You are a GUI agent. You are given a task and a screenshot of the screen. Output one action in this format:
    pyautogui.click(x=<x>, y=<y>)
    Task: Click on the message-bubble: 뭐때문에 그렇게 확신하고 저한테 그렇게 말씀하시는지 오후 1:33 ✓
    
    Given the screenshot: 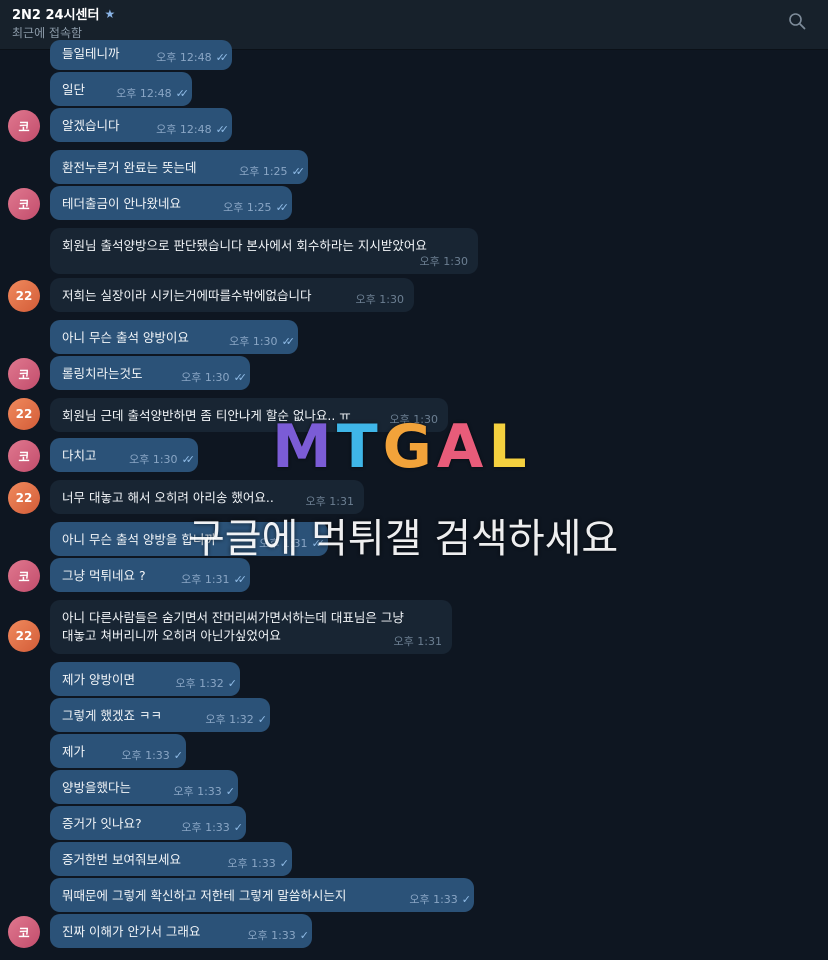 What is the action you would take?
    pyautogui.click(x=262, y=895)
    